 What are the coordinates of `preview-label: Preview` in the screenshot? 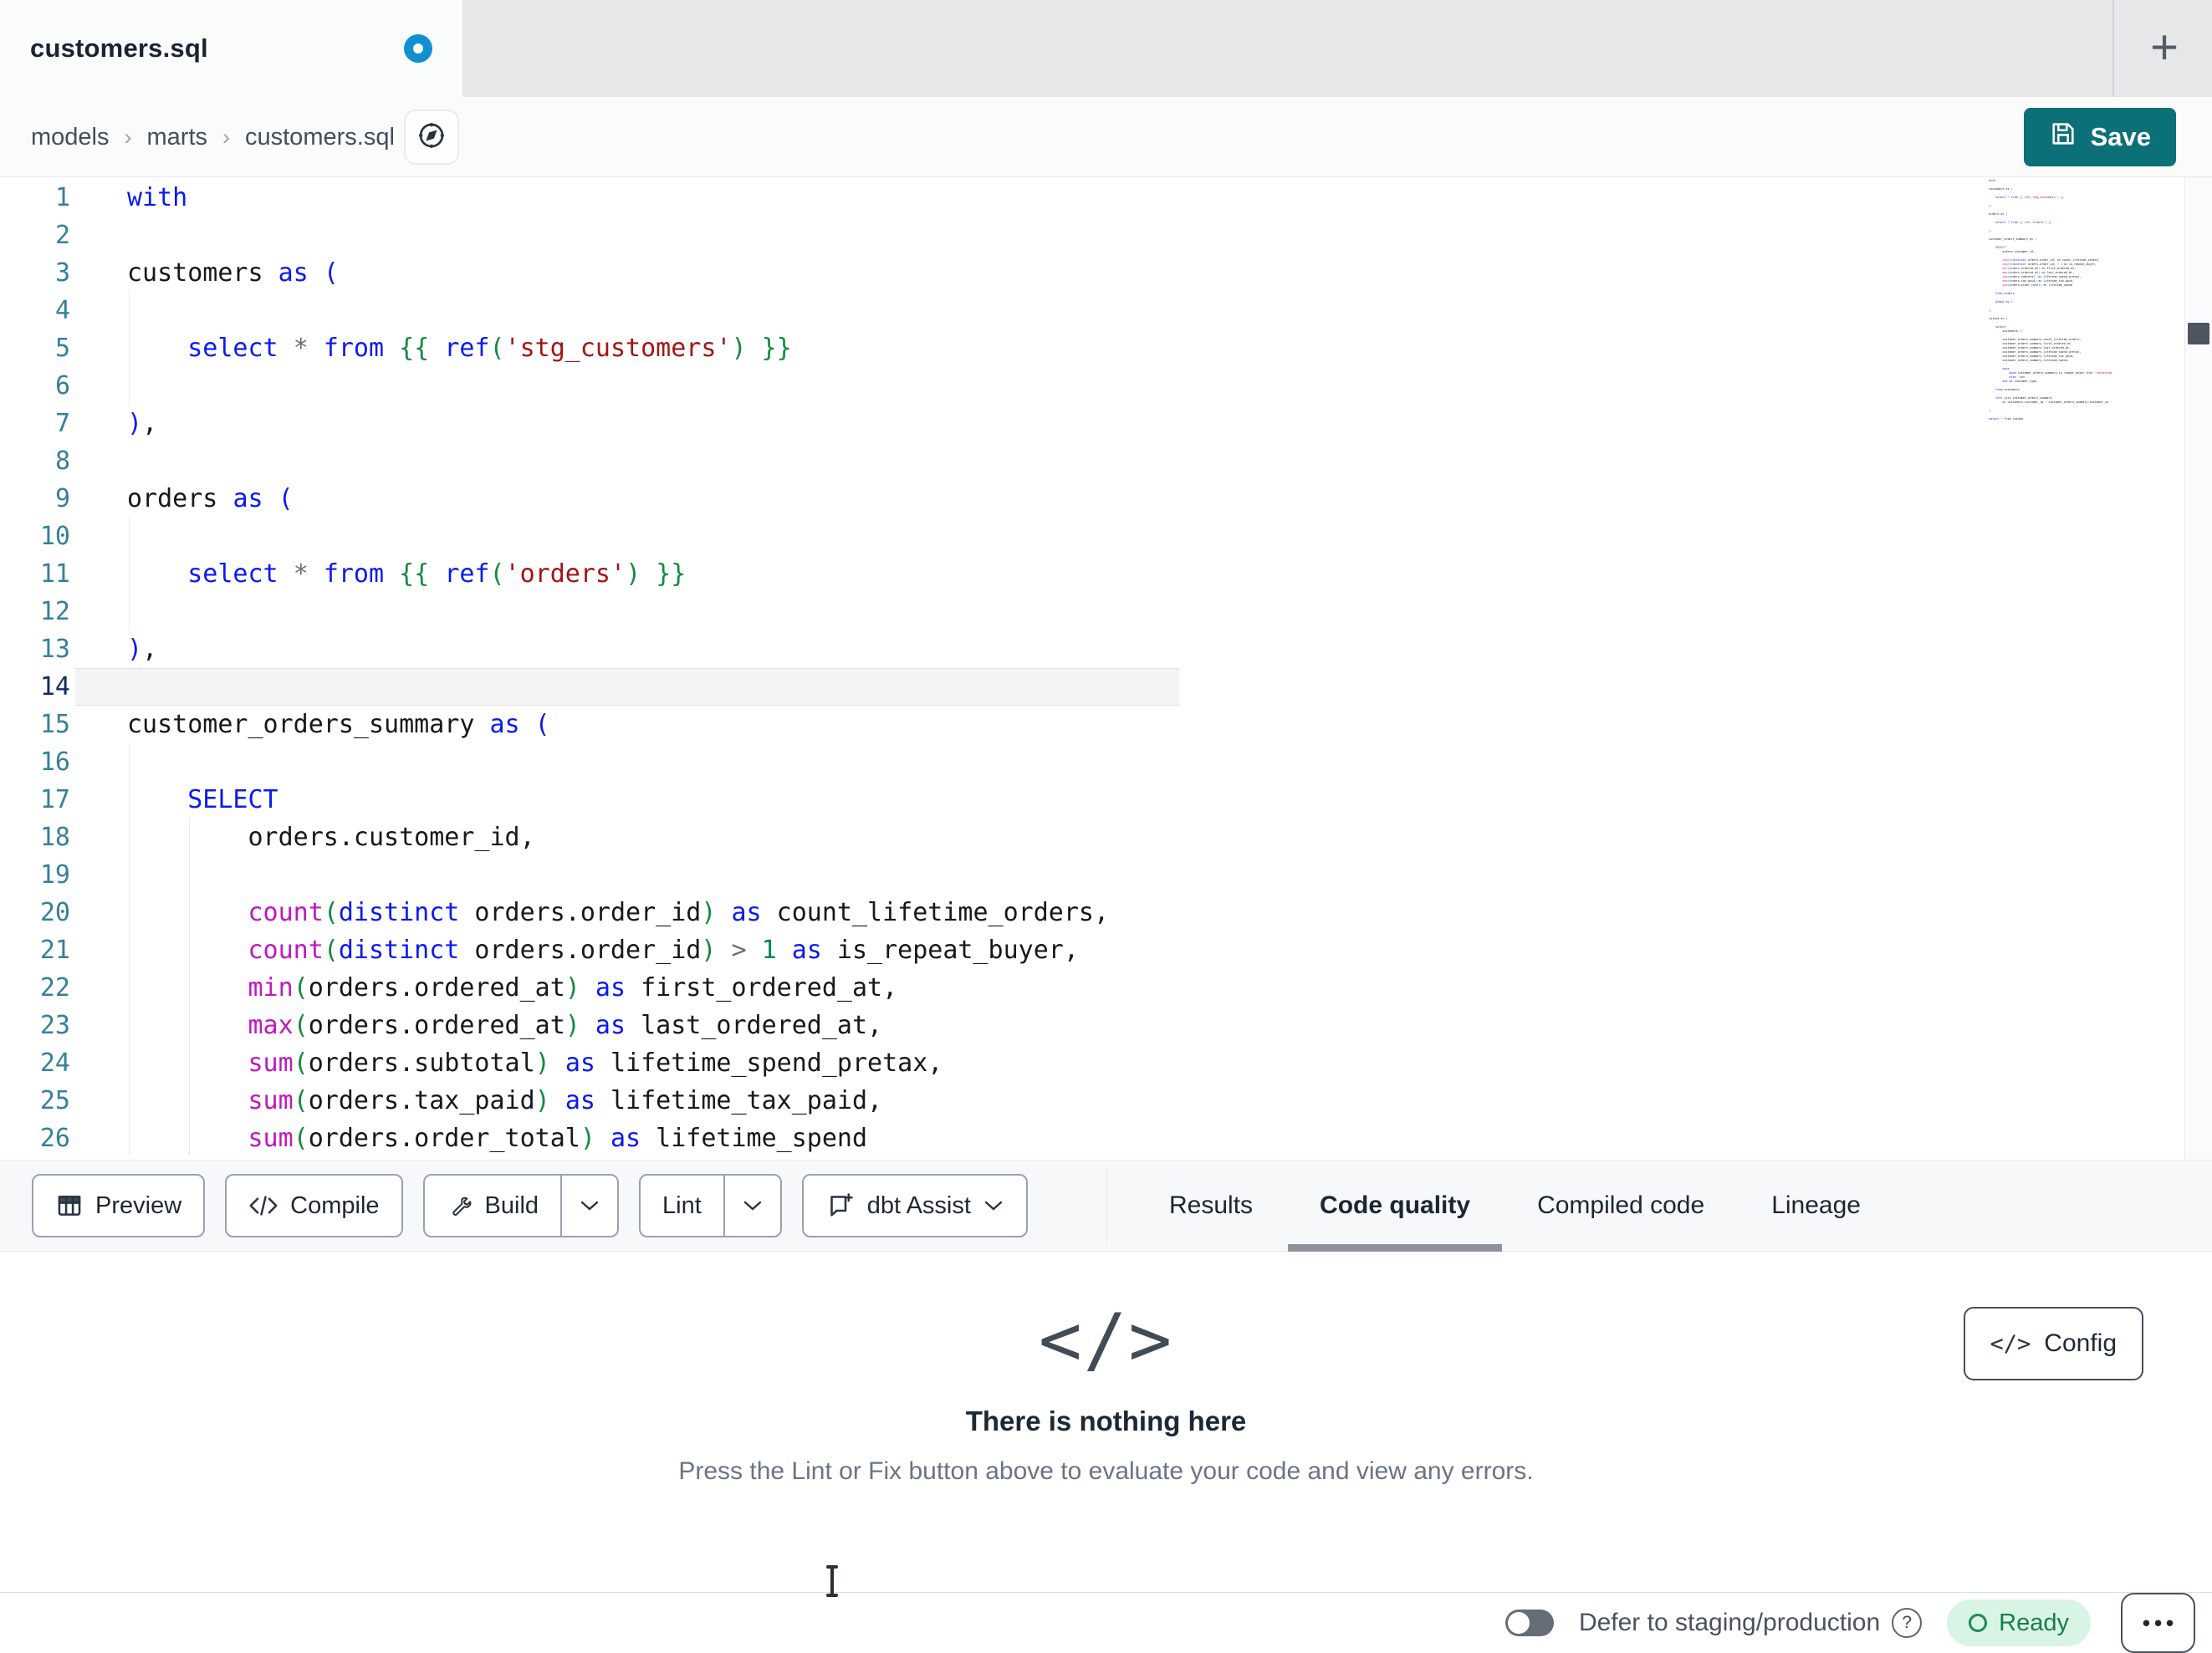 It's located at (139, 1205).